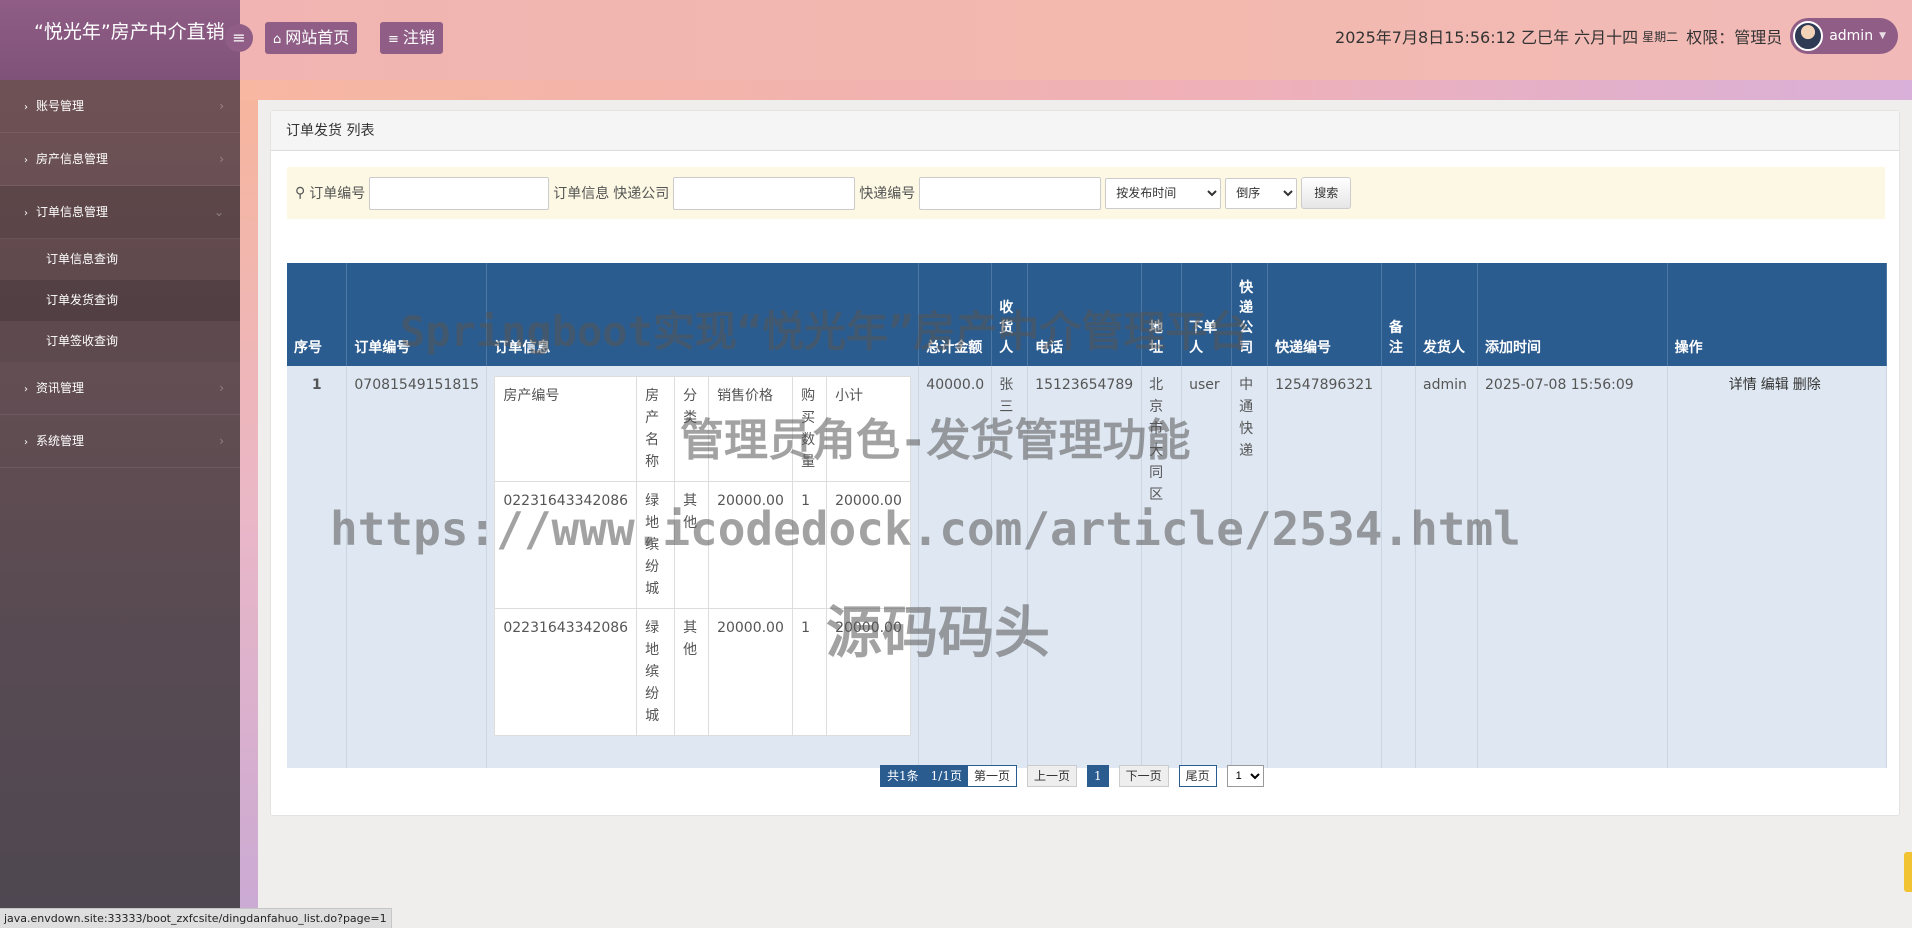  What do you see at coordinates (1325, 314) in the screenshot?
I see `col-tracking: 快递编号` at bounding box center [1325, 314].